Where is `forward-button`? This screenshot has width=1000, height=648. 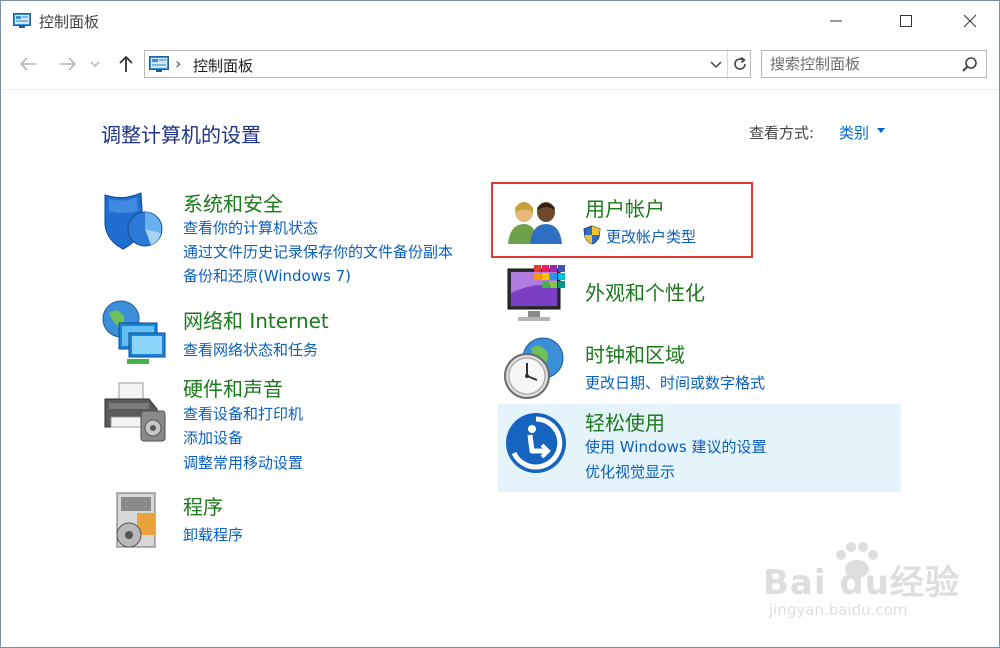 forward-button is located at coordinates (68, 64).